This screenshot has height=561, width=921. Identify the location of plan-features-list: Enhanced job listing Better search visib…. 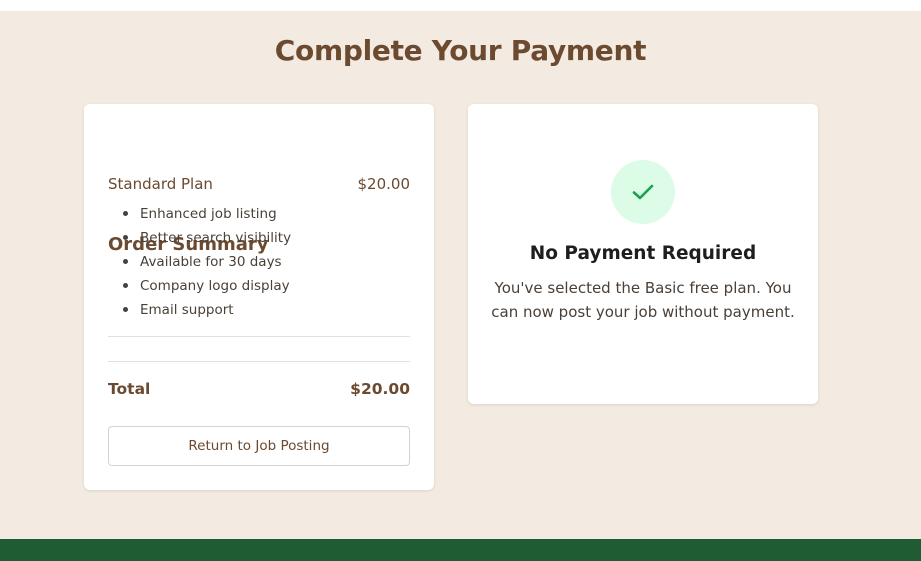
(206, 265).